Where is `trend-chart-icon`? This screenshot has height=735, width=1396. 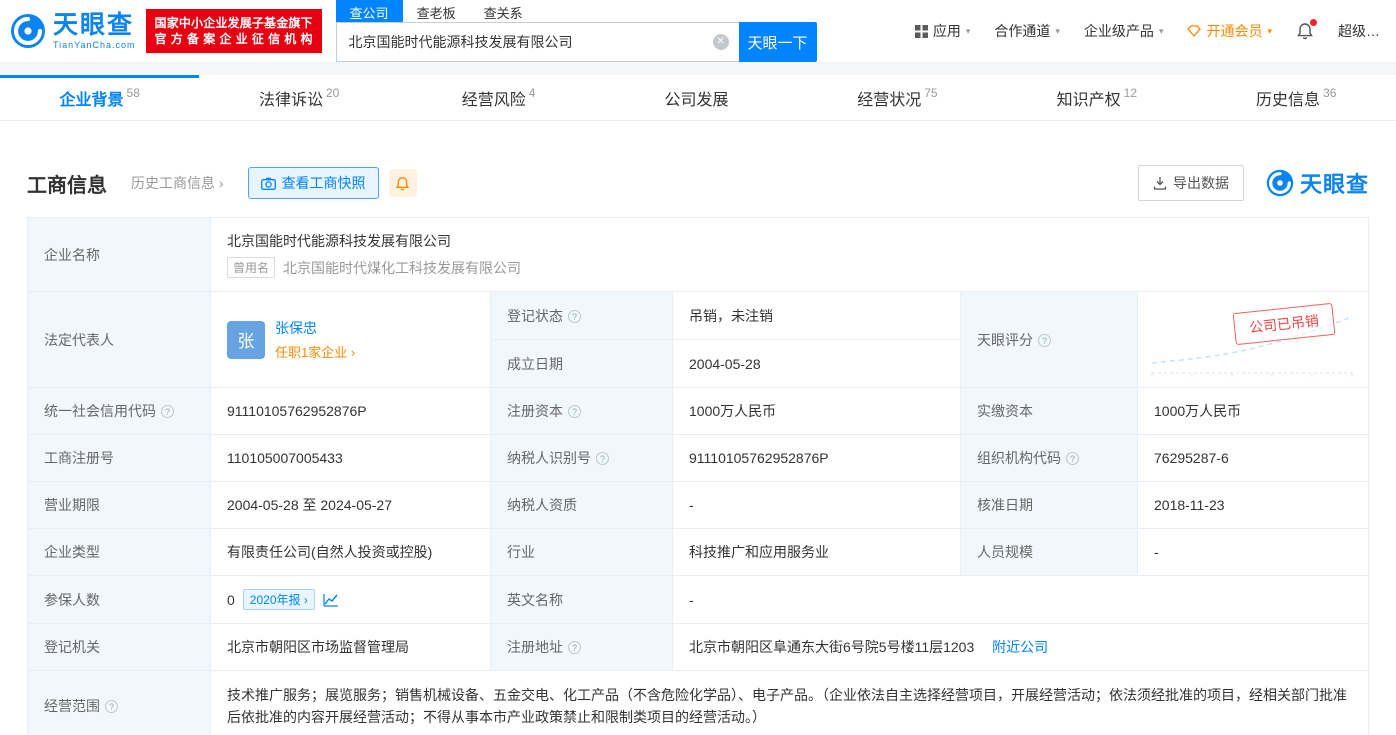 trend-chart-icon is located at coordinates (331, 600).